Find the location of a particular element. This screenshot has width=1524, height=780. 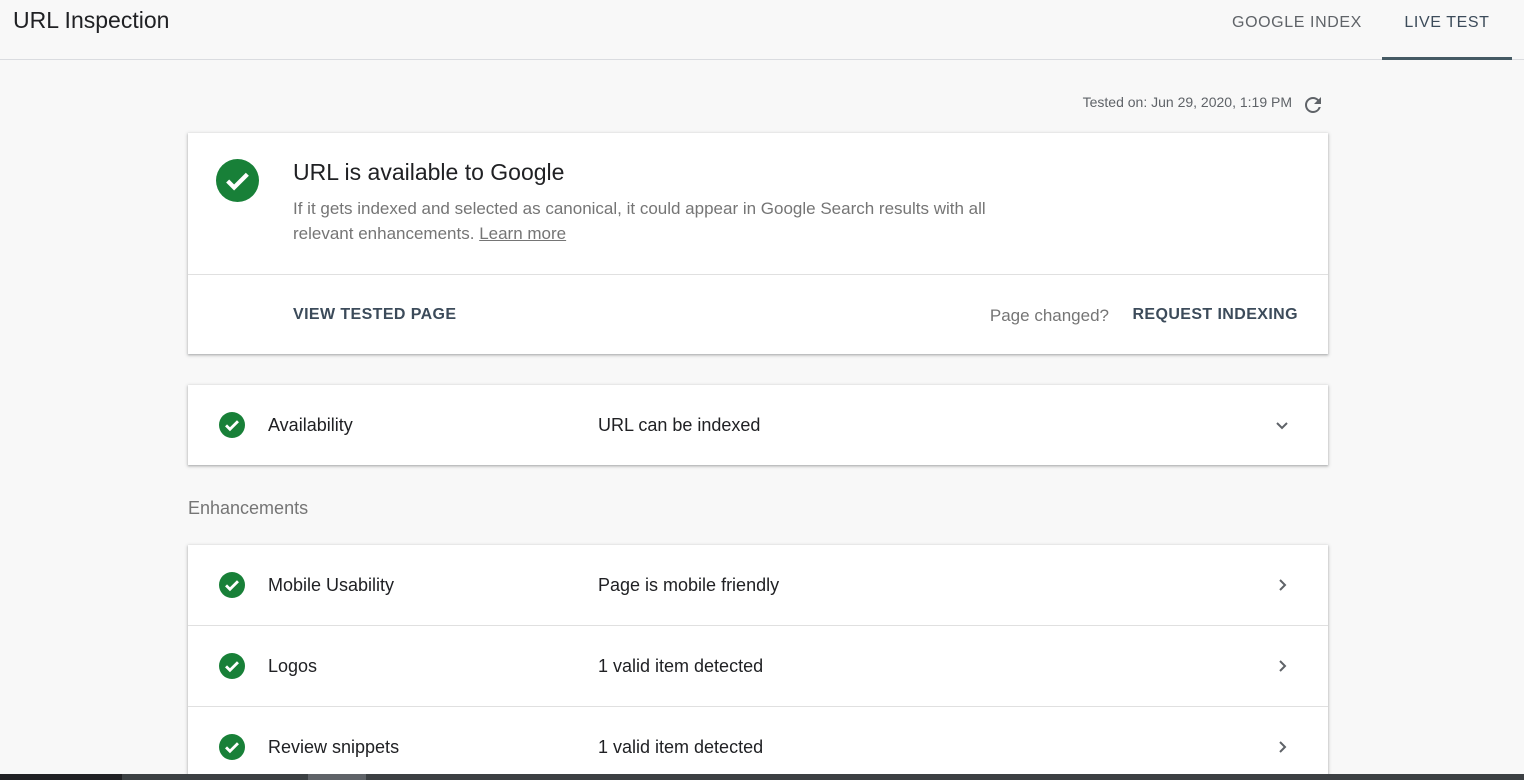

tab-google-index: GOOGLE INDEX is located at coordinates (1297, 30).